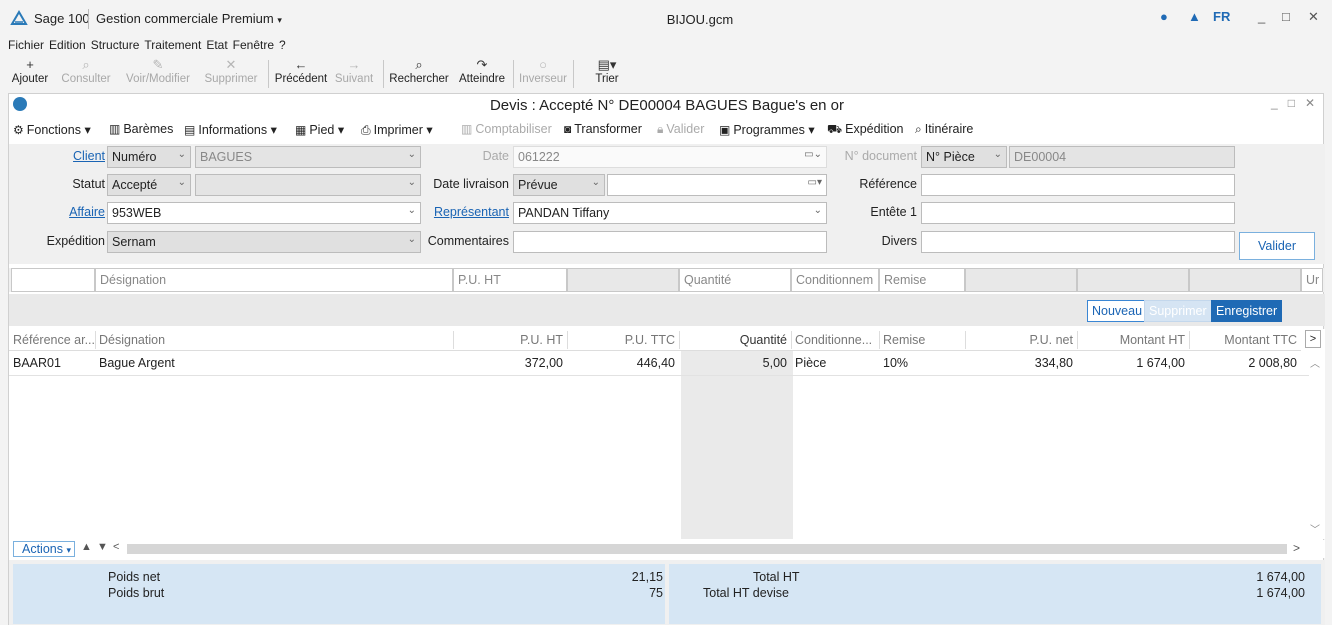  What do you see at coordinates (865, 130) in the screenshot?
I see `expedition-button: ⛟ Expédition` at bounding box center [865, 130].